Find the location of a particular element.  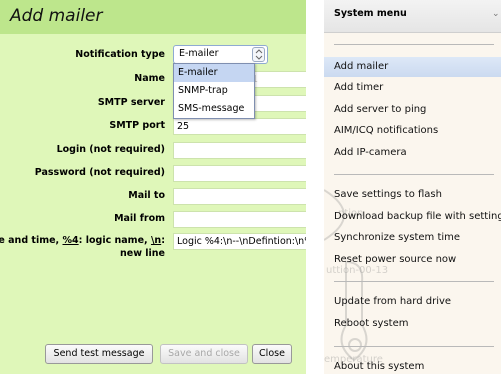

smtp-server-label: SMTP server is located at coordinates (131, 102).